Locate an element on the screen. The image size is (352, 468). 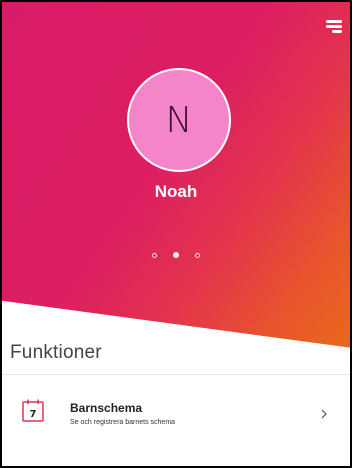
carousel-dot-active is located at coordinates (176, 255).